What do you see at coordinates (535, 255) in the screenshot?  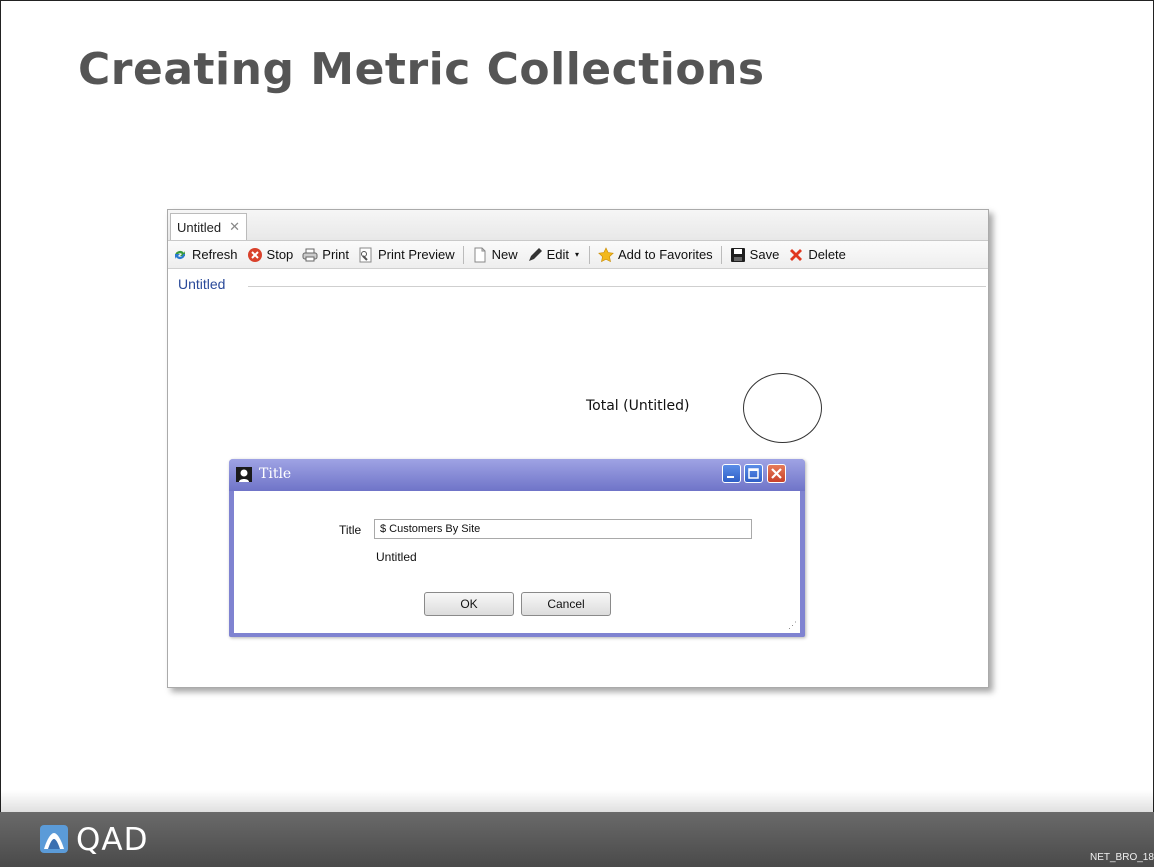 I see `pencil-icon` at bounding box center [535, 255].